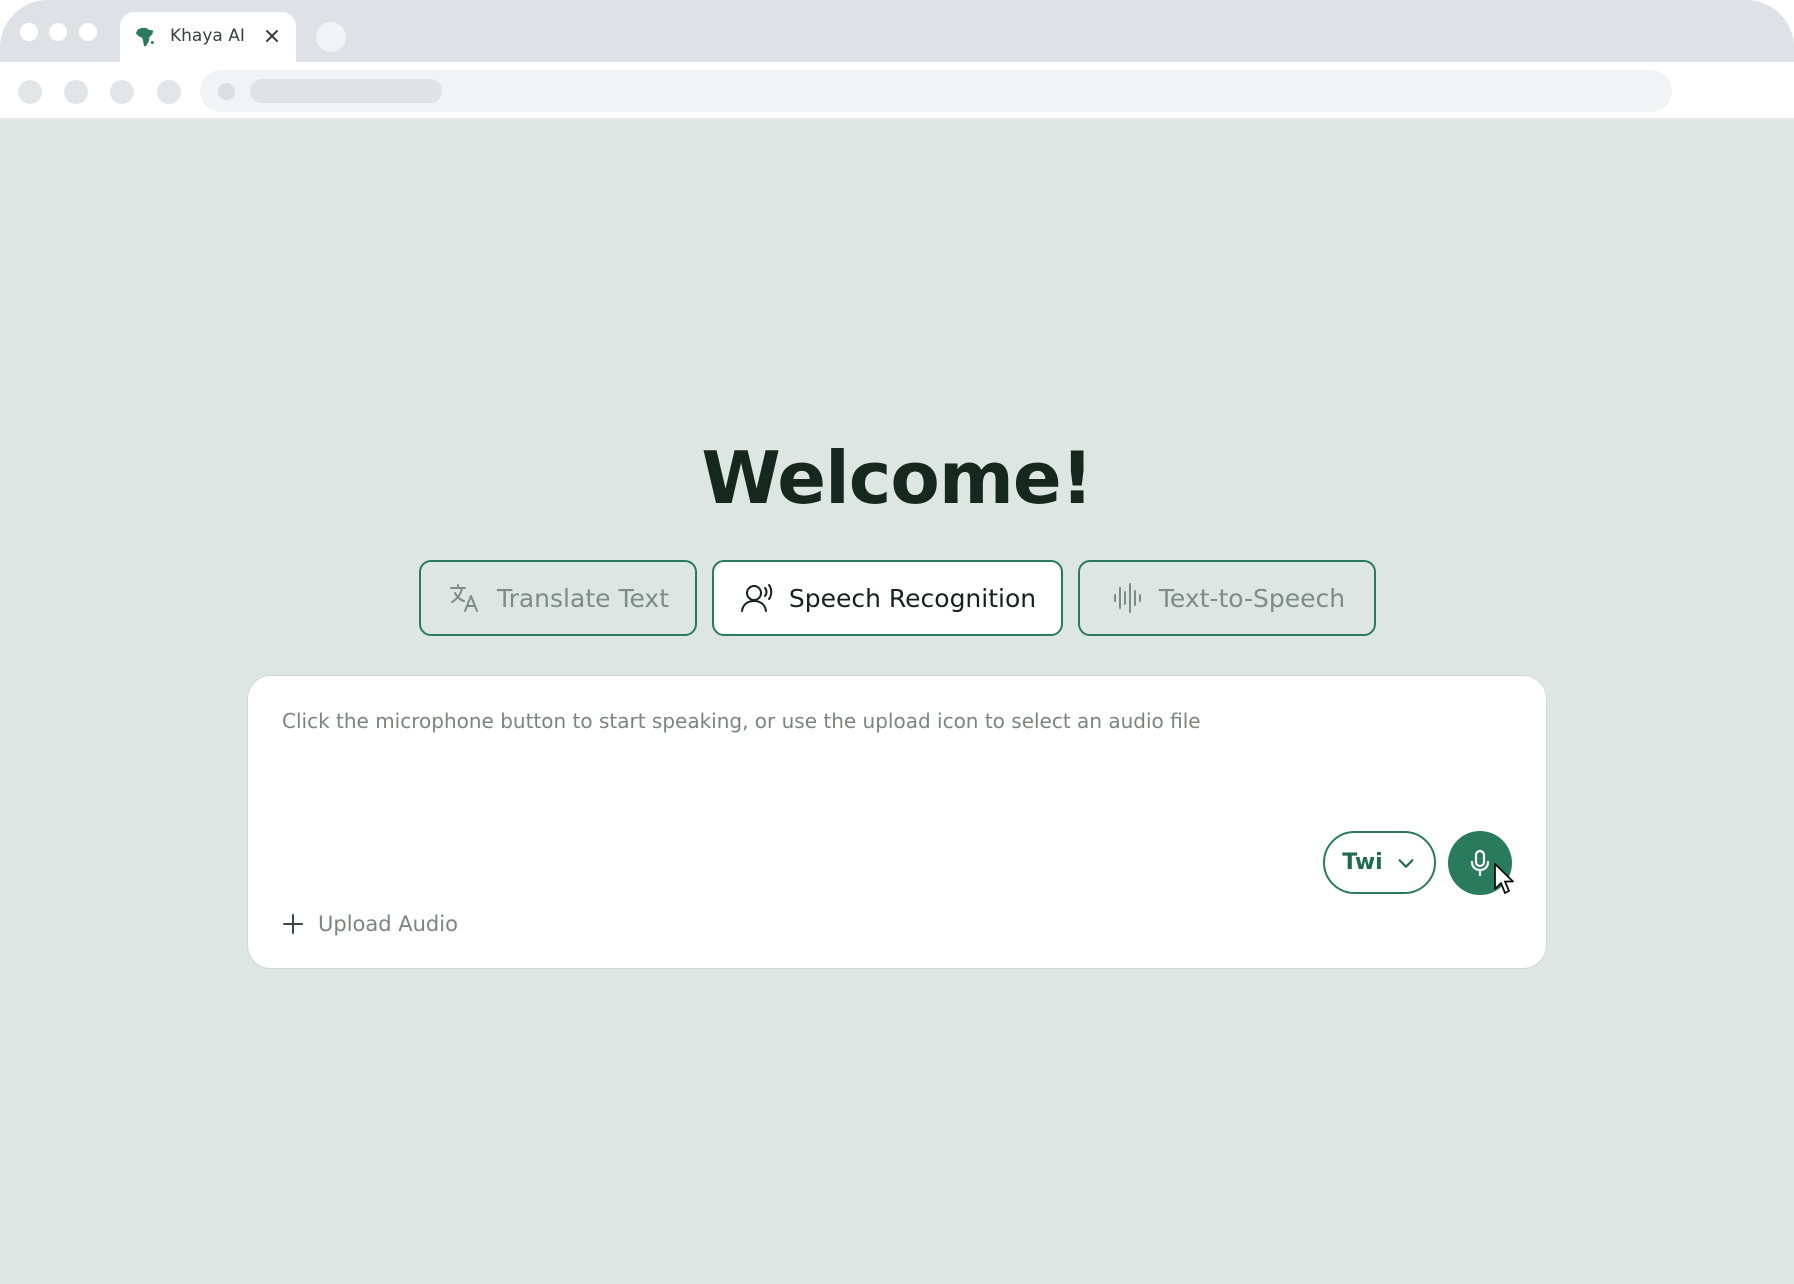  What do you see at coordinates (293, 924) in the screenshot?
I see `plus-icon` at bounding box center [293, 924].